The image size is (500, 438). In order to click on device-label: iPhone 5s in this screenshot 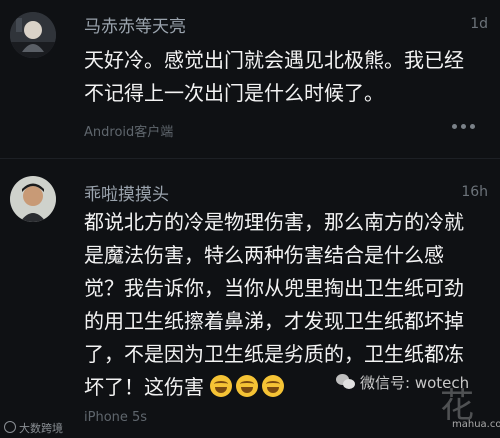, I will do `click(116, 417)`.